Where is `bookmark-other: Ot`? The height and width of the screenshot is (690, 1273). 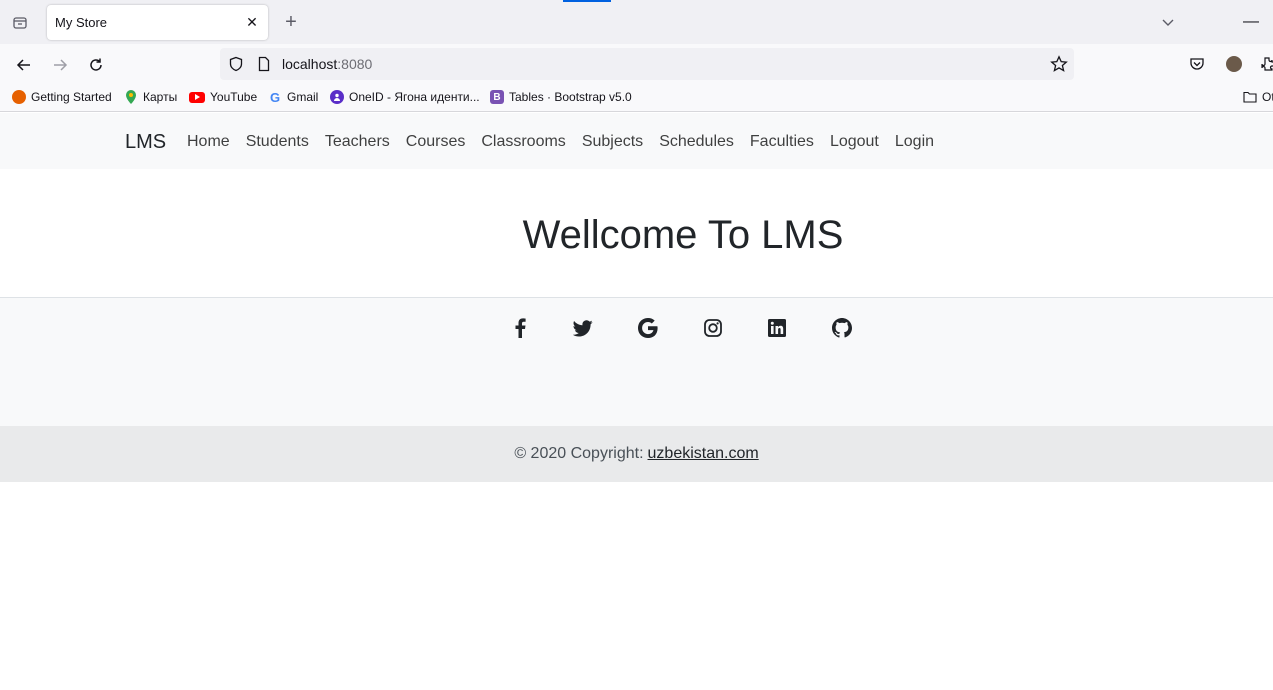
bookmark-other: Ot is located at coordinates (1258, 97).